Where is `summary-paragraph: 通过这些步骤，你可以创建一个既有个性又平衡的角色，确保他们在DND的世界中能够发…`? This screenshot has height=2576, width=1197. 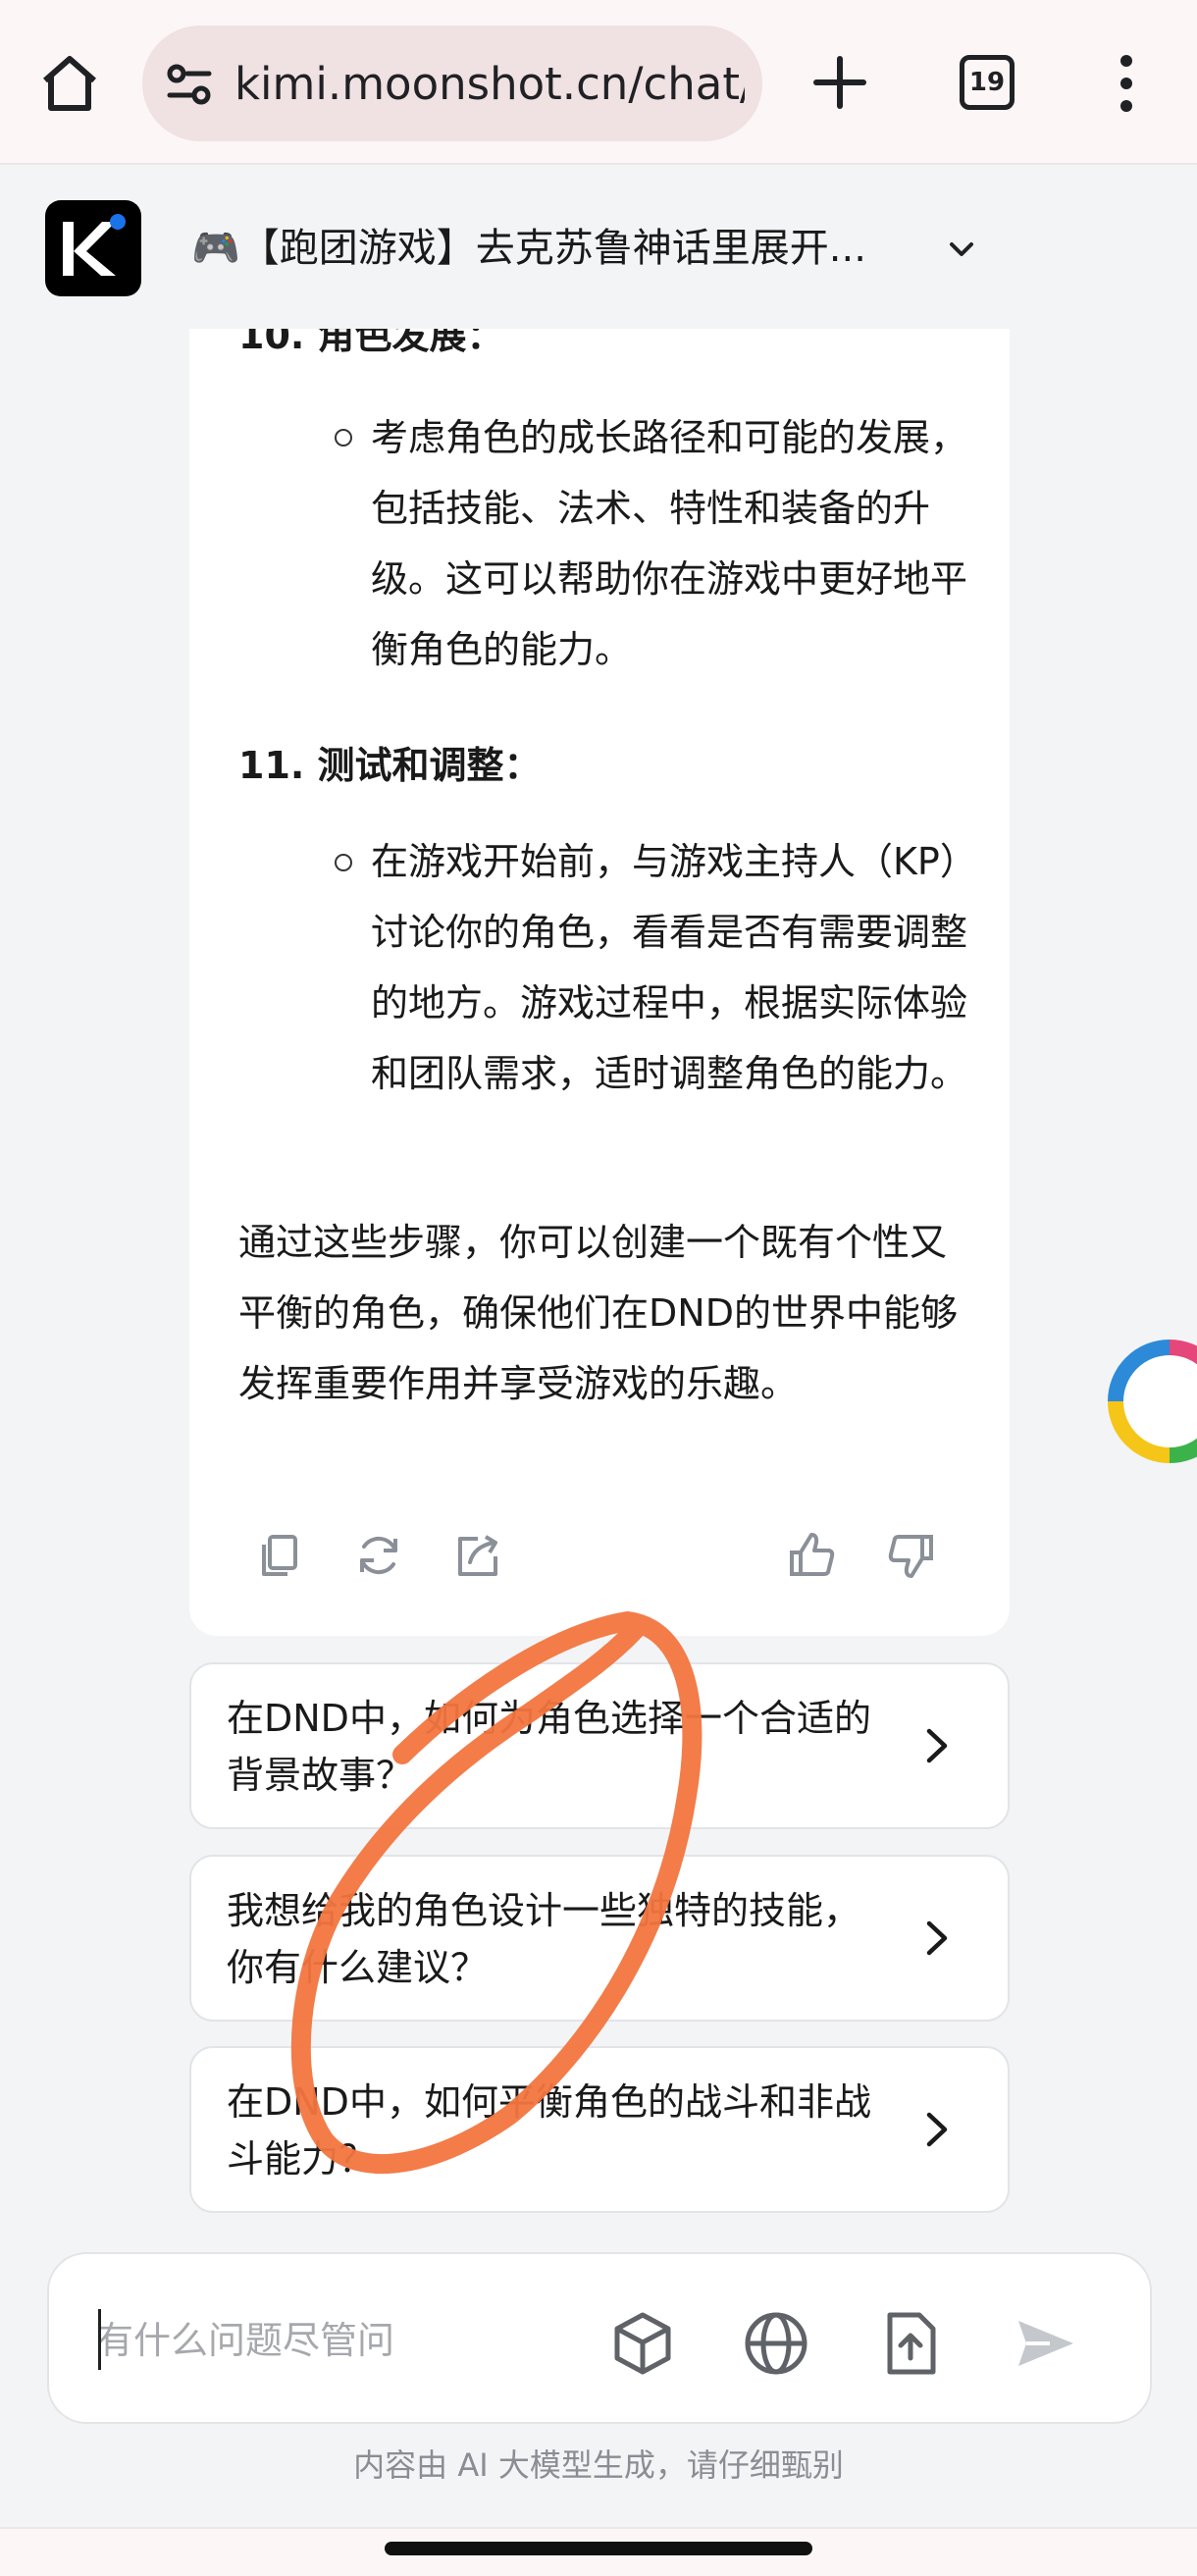 summary-paragraph: 通过这些步骤，你可以创建一个既有个性又平衡的角色，确保他们在DND的世界中能够发… is located at coordinates (598, 1313).